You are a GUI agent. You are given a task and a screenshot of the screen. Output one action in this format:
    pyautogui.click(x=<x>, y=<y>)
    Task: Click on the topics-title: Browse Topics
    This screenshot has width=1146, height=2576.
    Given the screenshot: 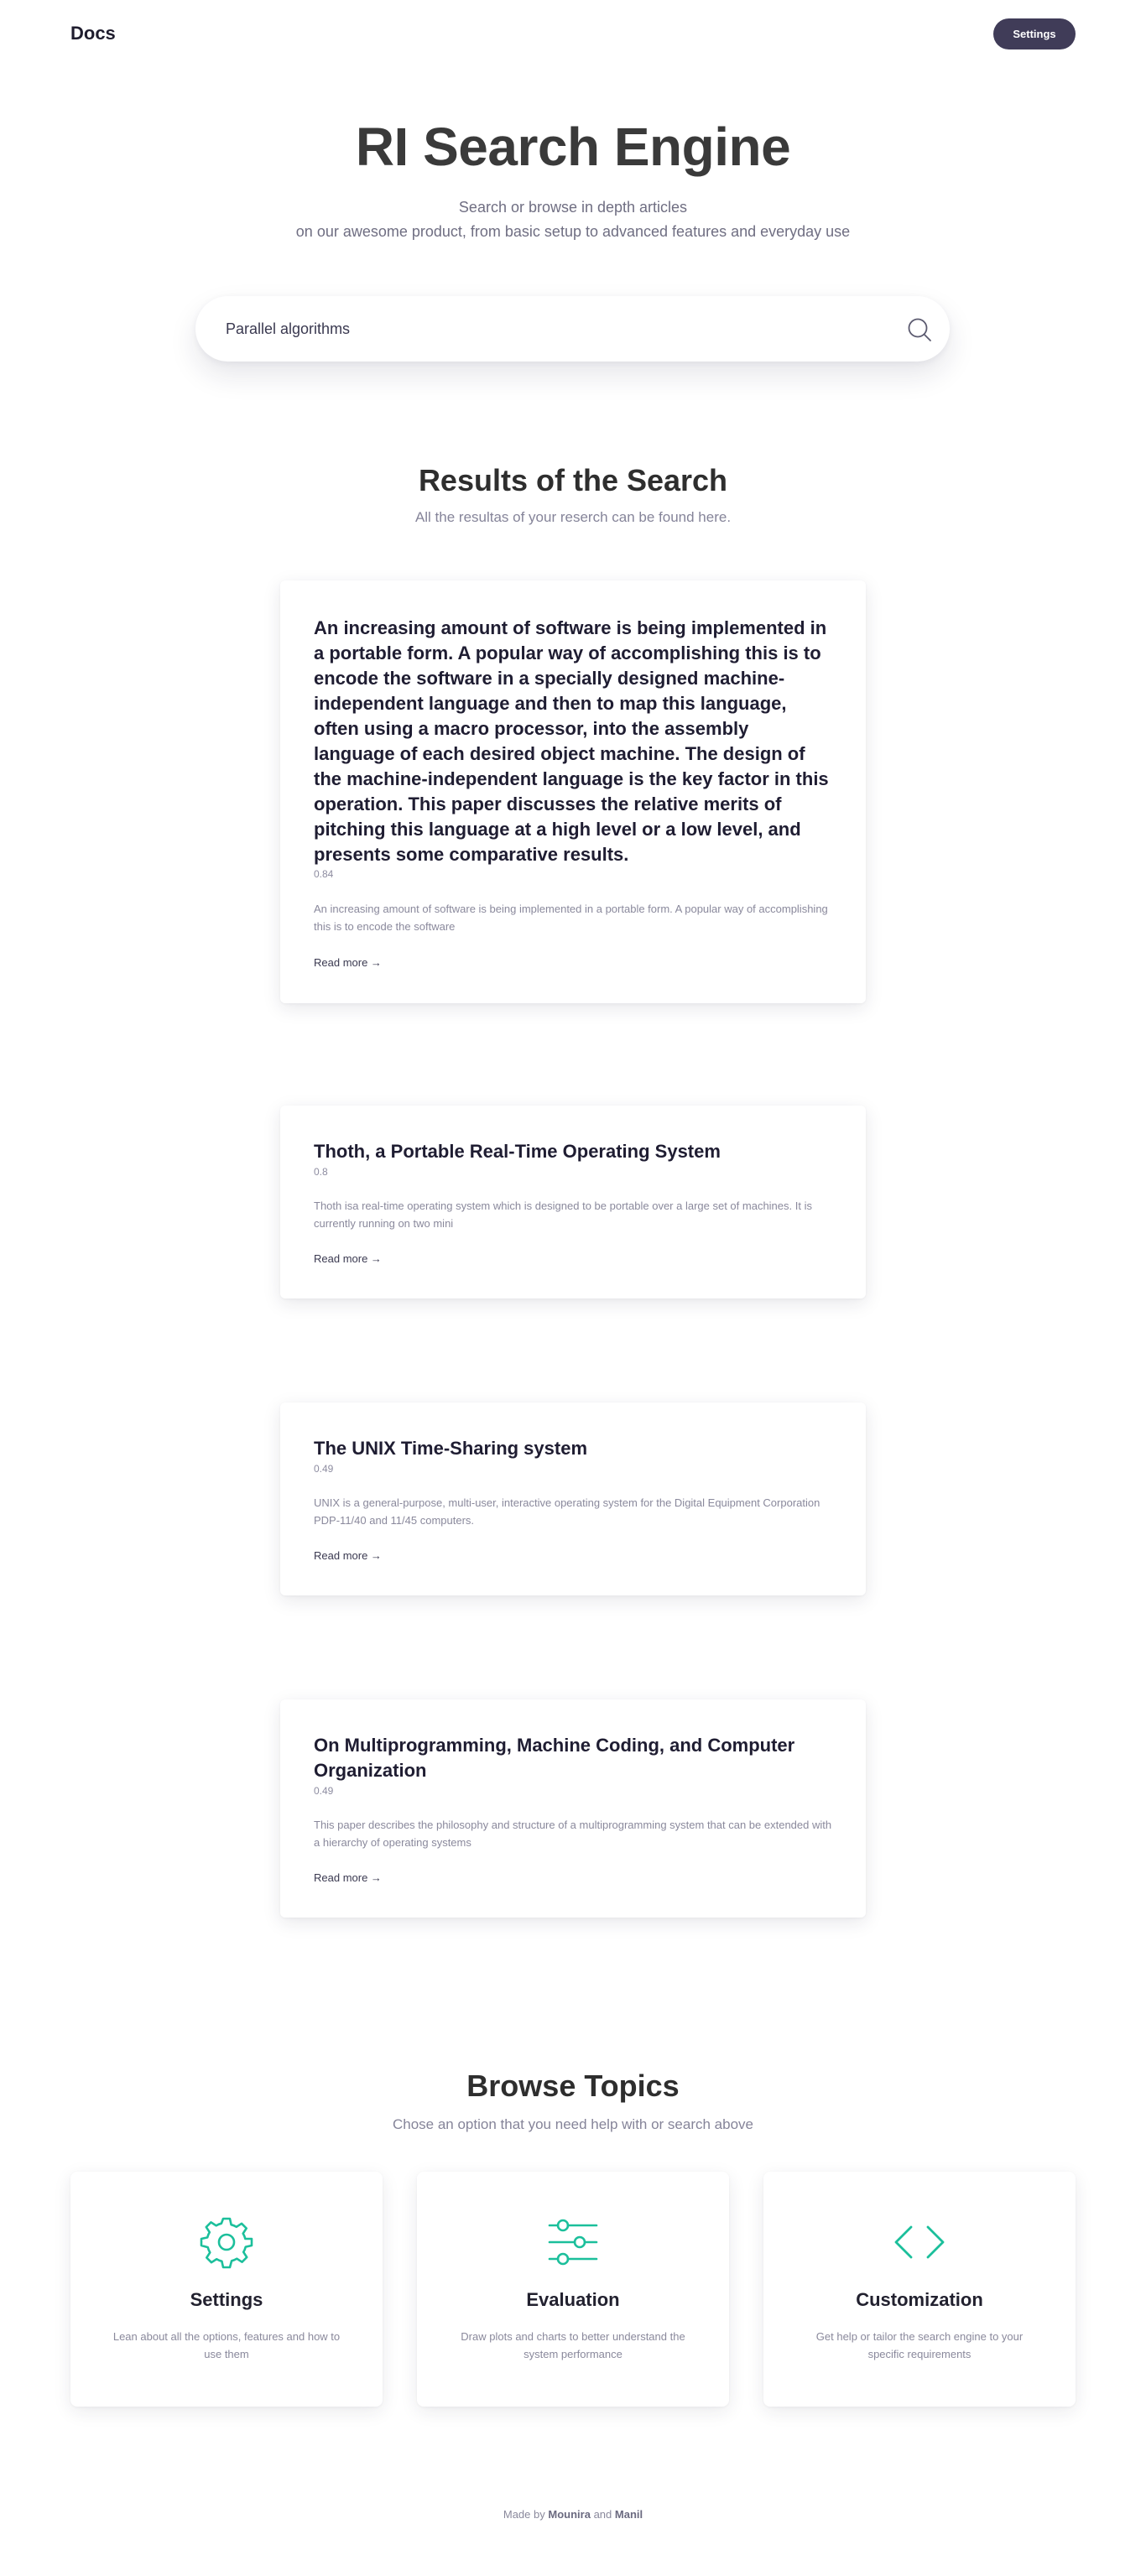 What is the action you would take?
    pyautogui.click(x=573, y=2086)
    